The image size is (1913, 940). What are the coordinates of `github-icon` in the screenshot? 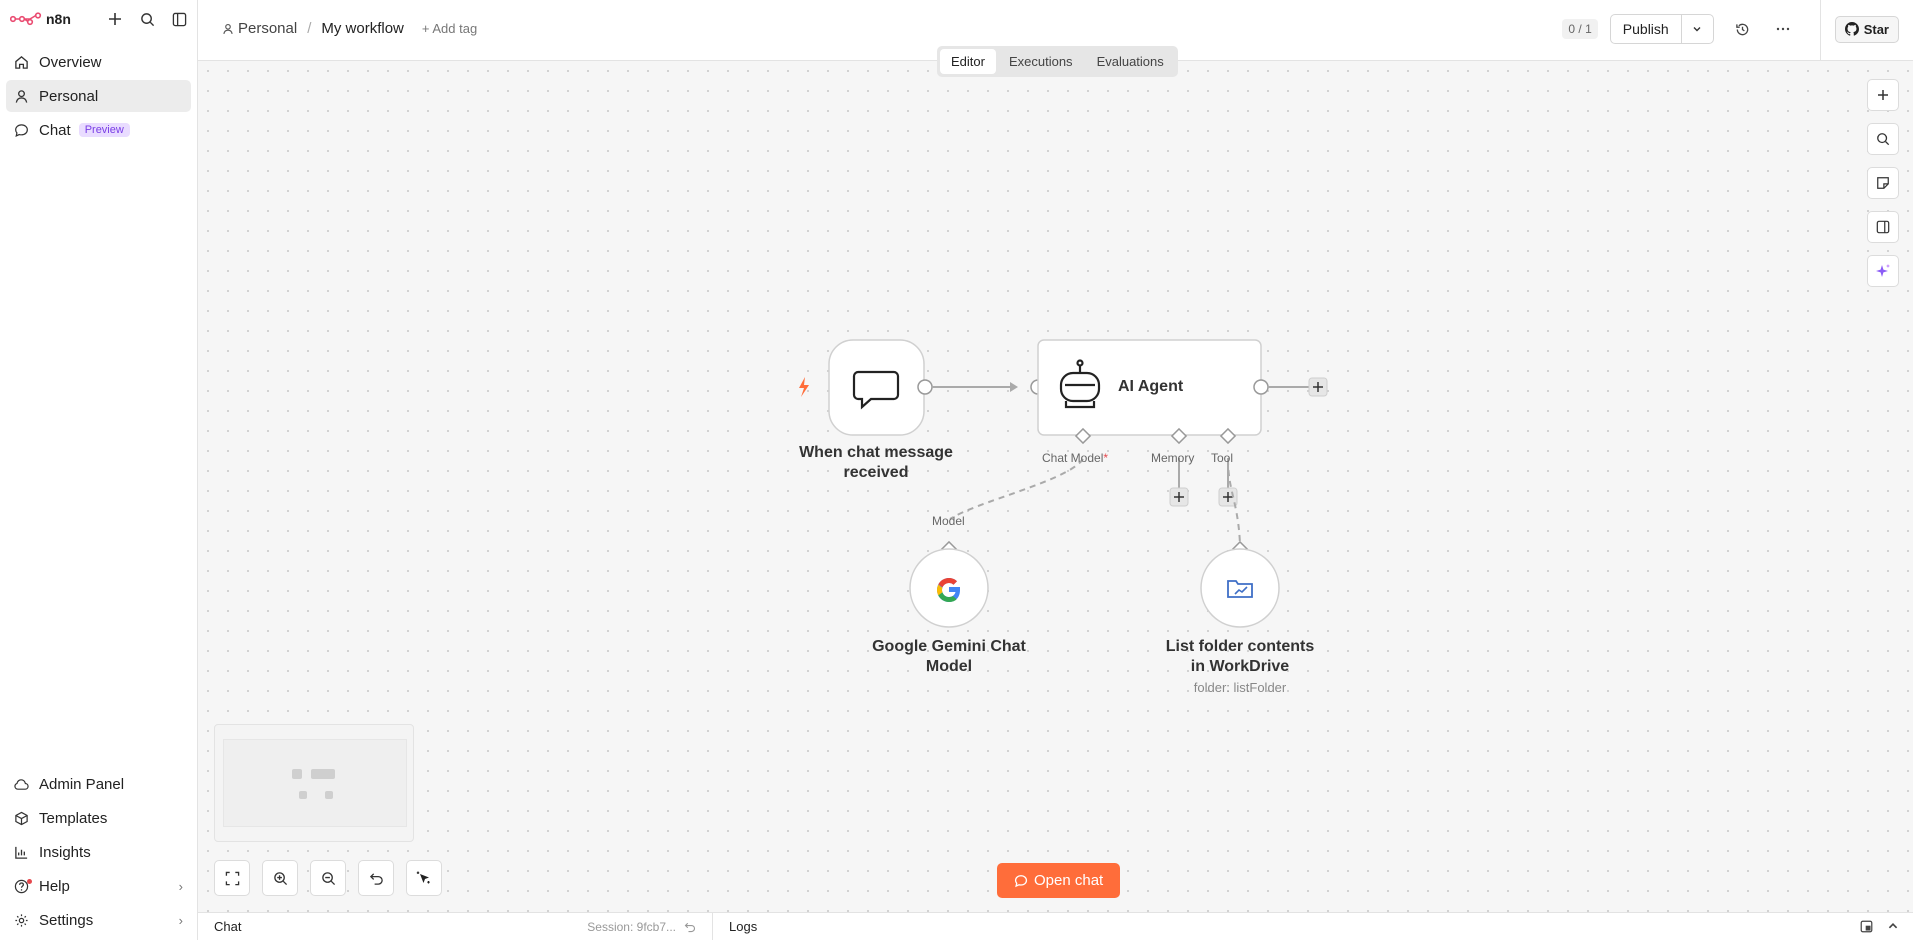 It's located at (1851, 29).